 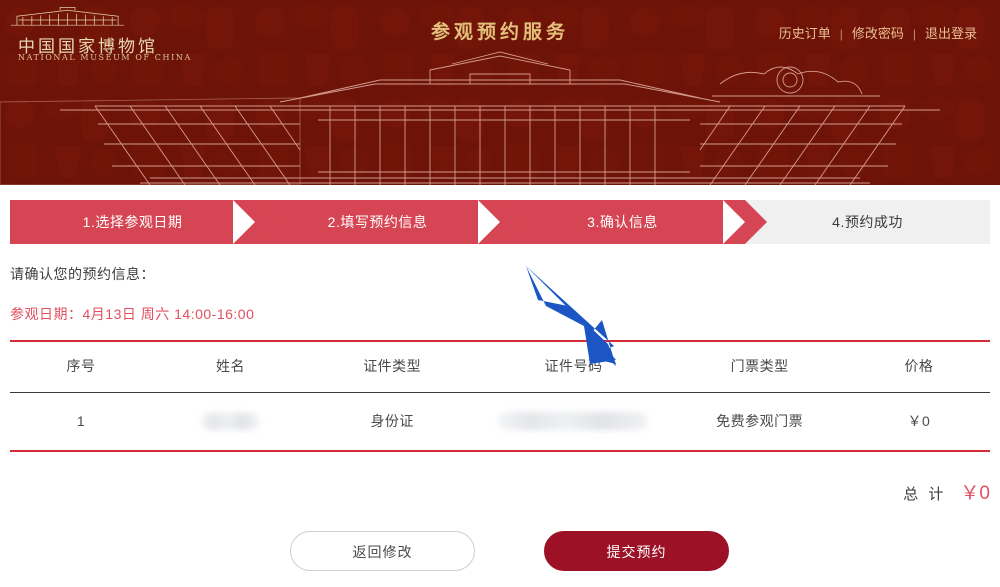 I want to click on nav-link-change-password: 修改密码, so click(x=878, y=33).